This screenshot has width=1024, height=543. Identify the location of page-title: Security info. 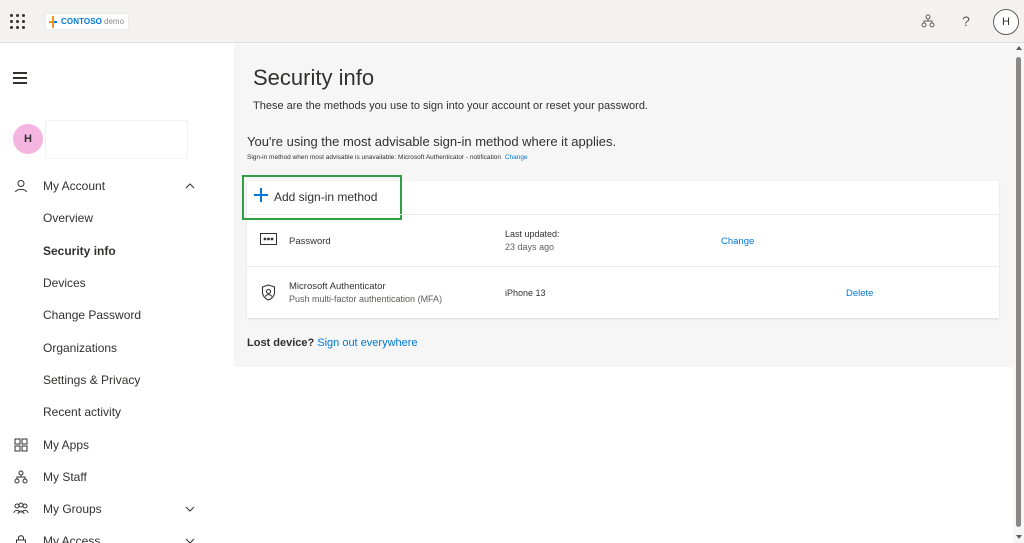
(314, 77).